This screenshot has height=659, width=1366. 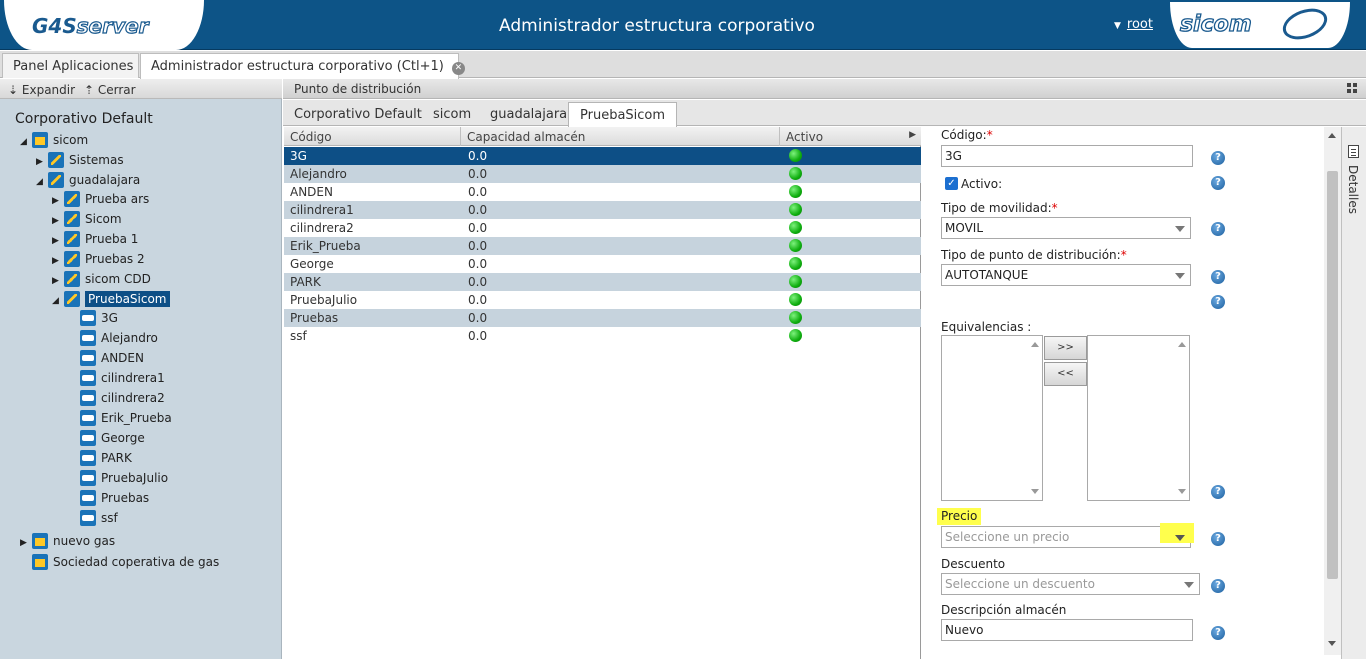 I want to click on move-left-button: <<, so click(x=1065, y=374).